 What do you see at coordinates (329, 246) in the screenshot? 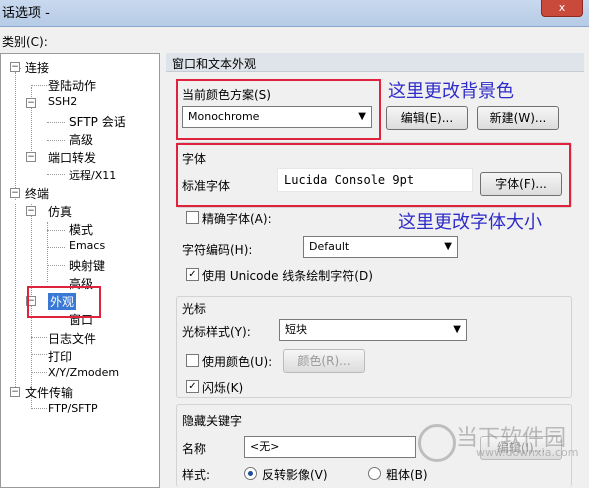
I see `encoding-value: Default` at bounding box center [329, 246].